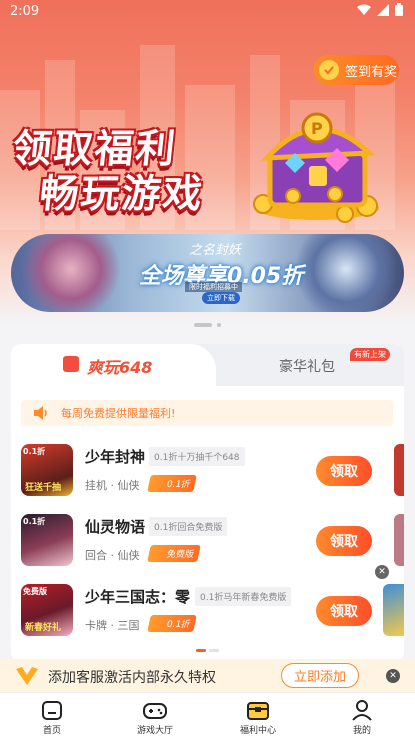 The image size is (415, 738). I want to click on gamepad-icon, so click(155, 711).